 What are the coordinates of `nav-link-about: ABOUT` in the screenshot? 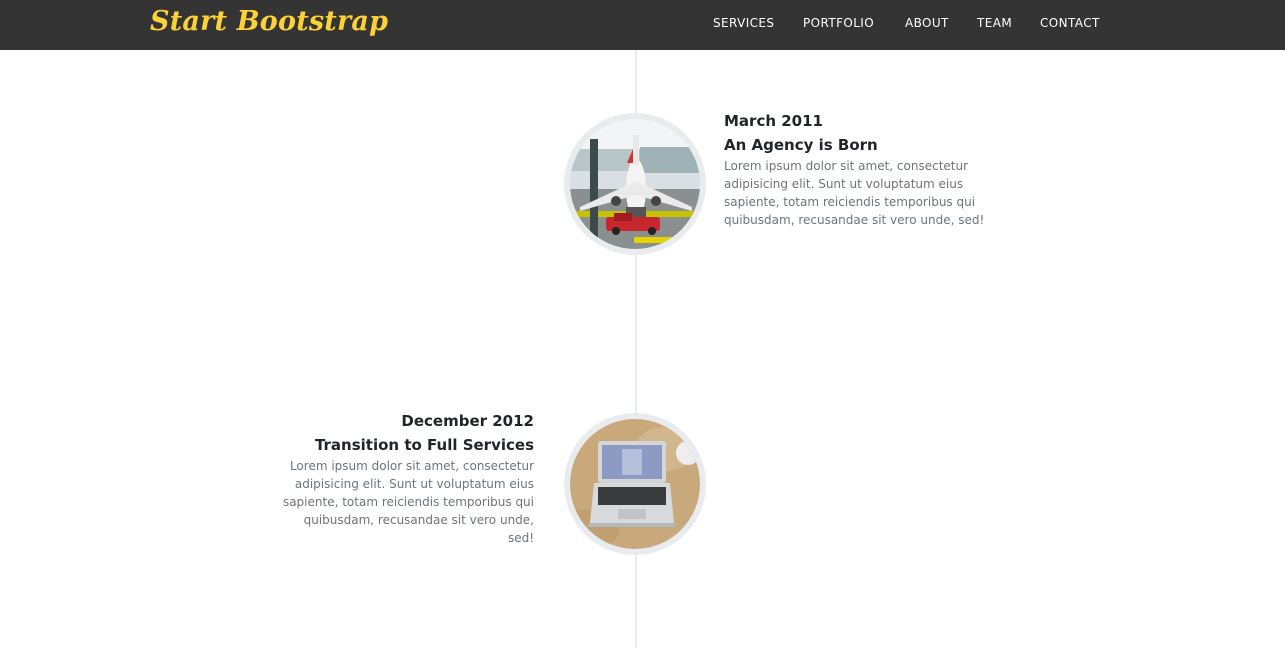 It's located at (927, 23).